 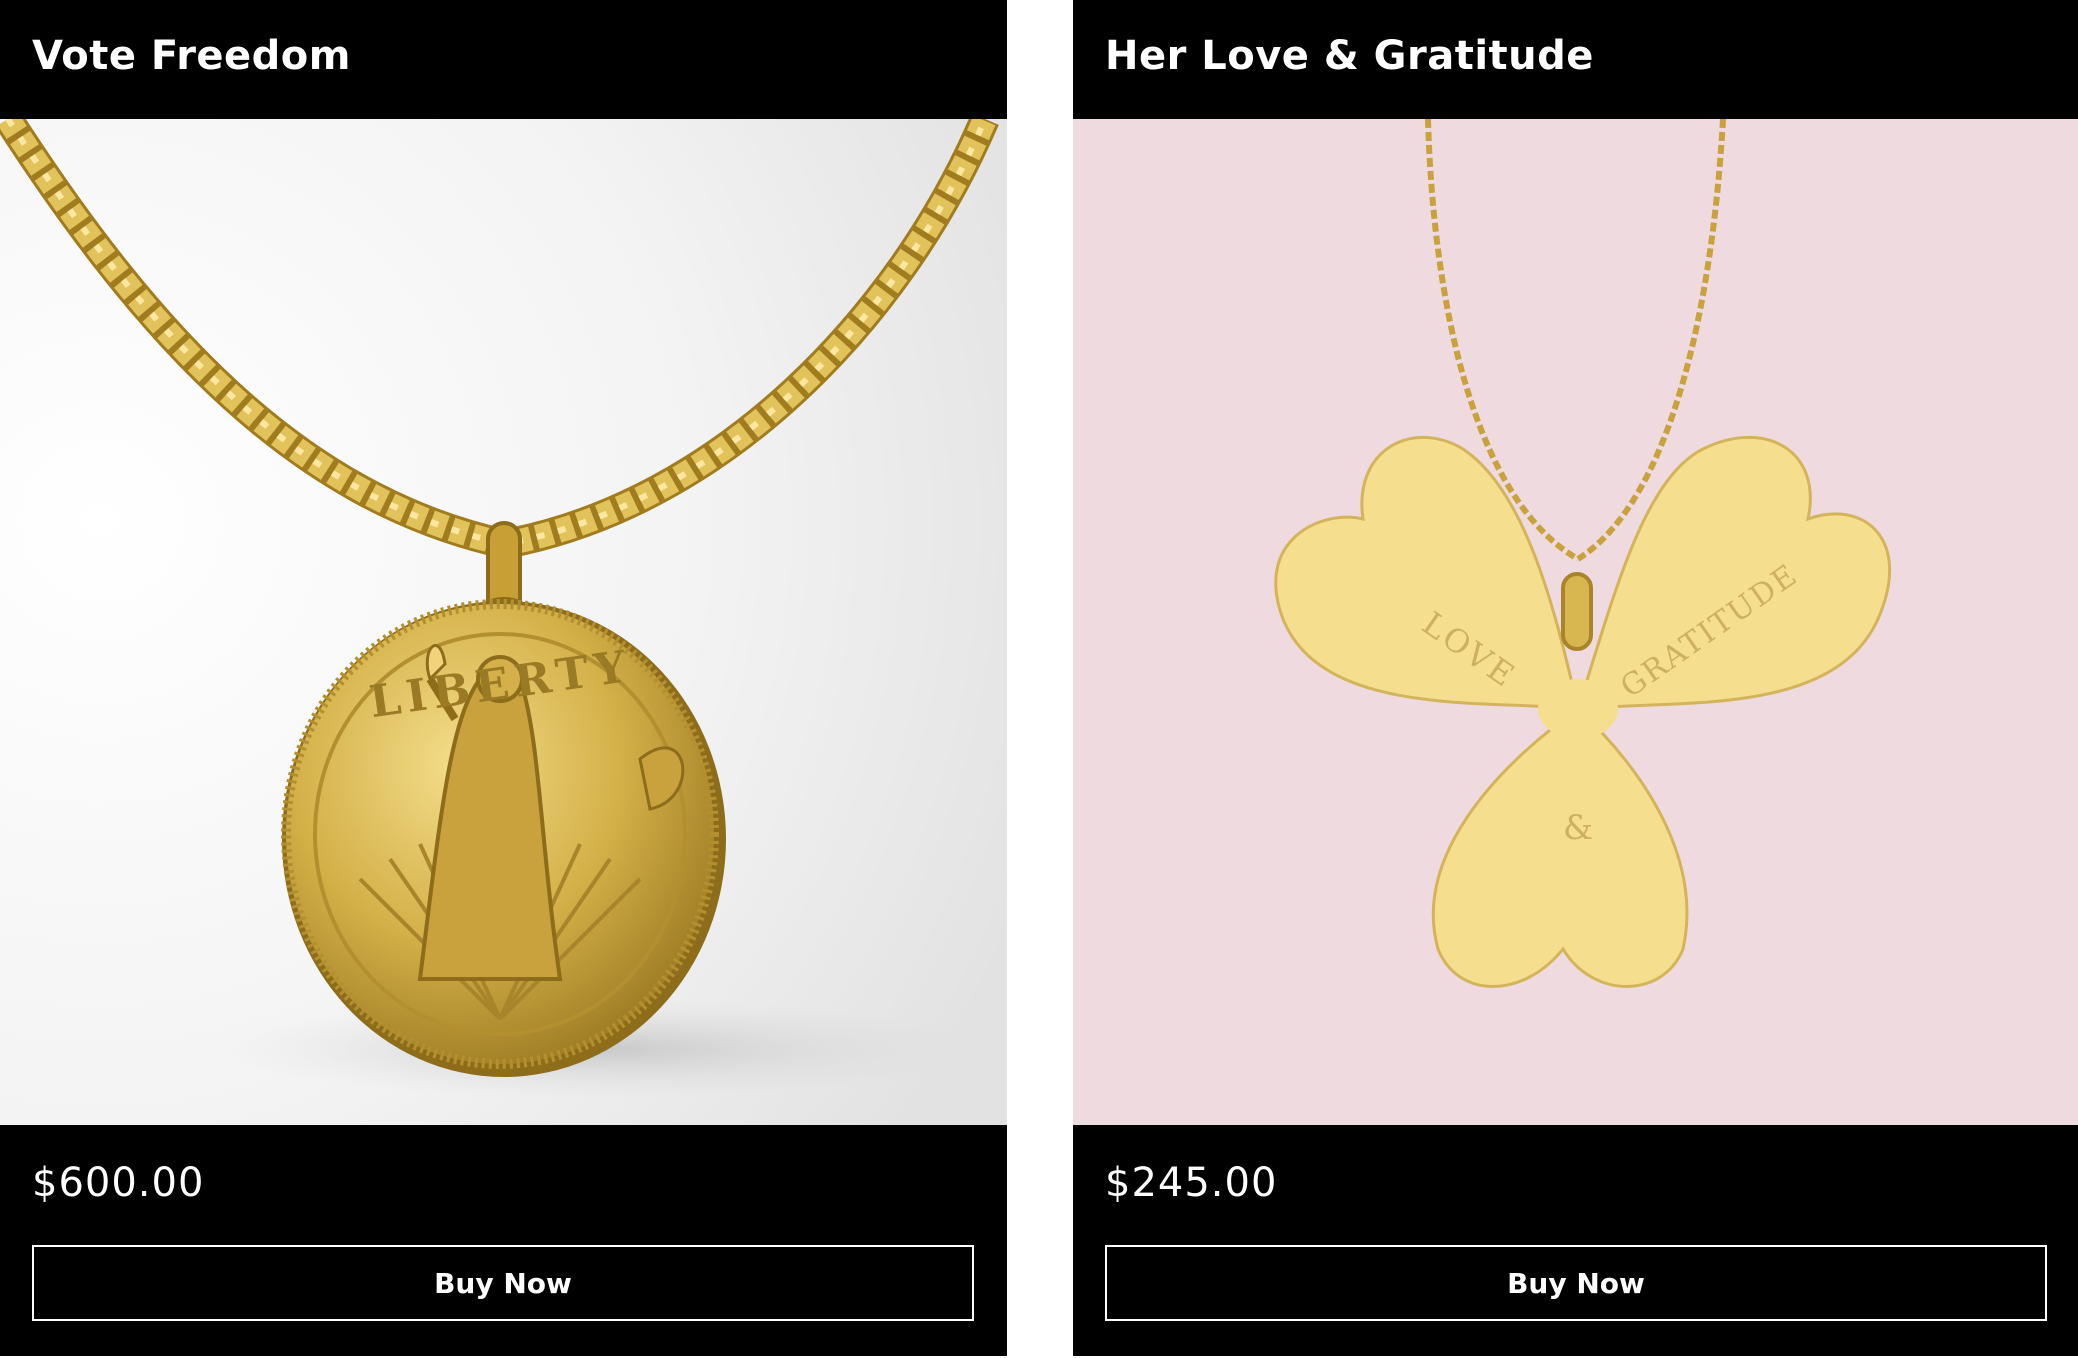 What do you see at coordinates (1191, 1183) in the screenshot?
I see `product-price: $245.00` at bounding box center [1191, 1183].